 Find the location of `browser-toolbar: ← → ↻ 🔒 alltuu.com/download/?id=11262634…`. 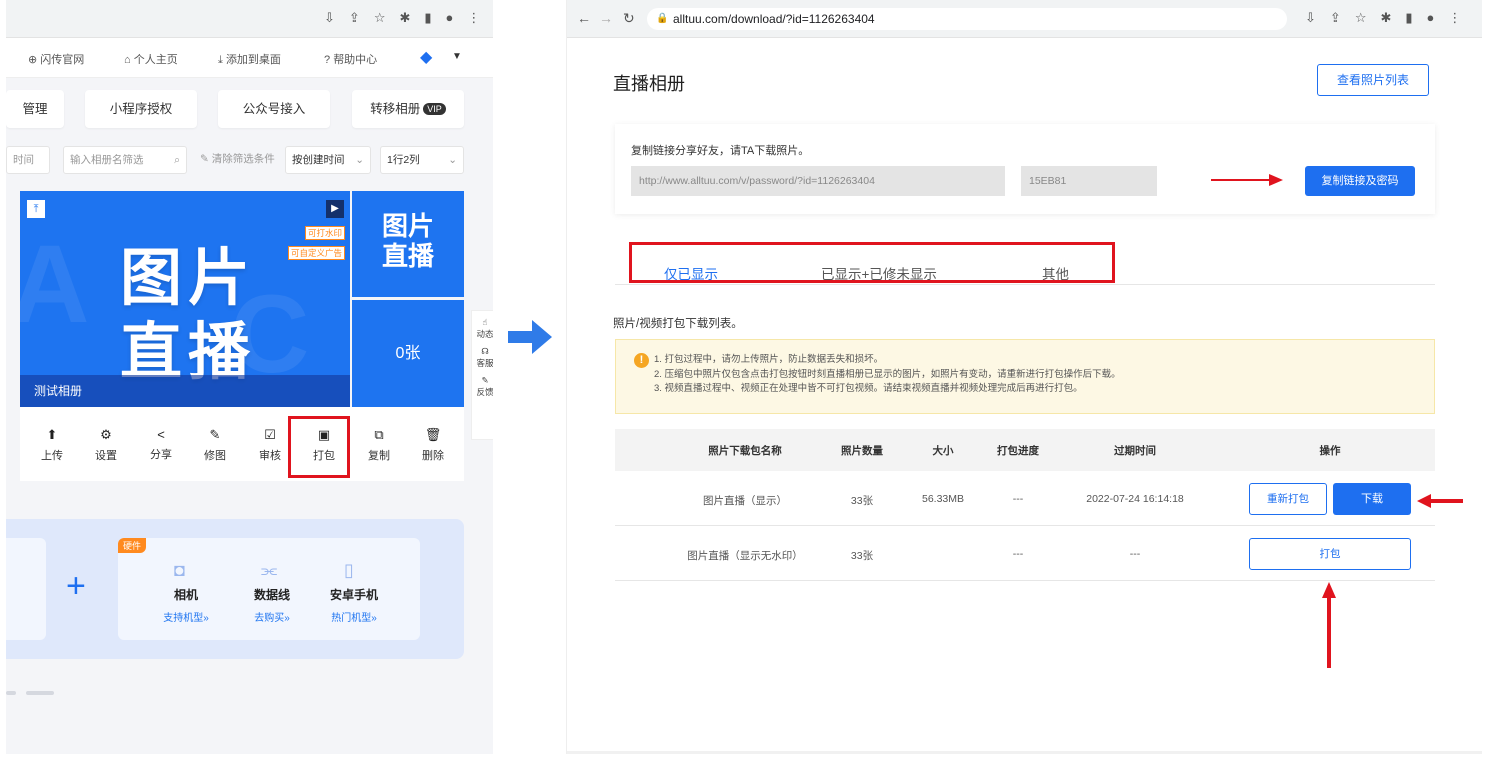

browser-toolbar: ← → ↻ 🔒 alltuu.com/download/?id=11262634… is located at coordinates (1024, 19).